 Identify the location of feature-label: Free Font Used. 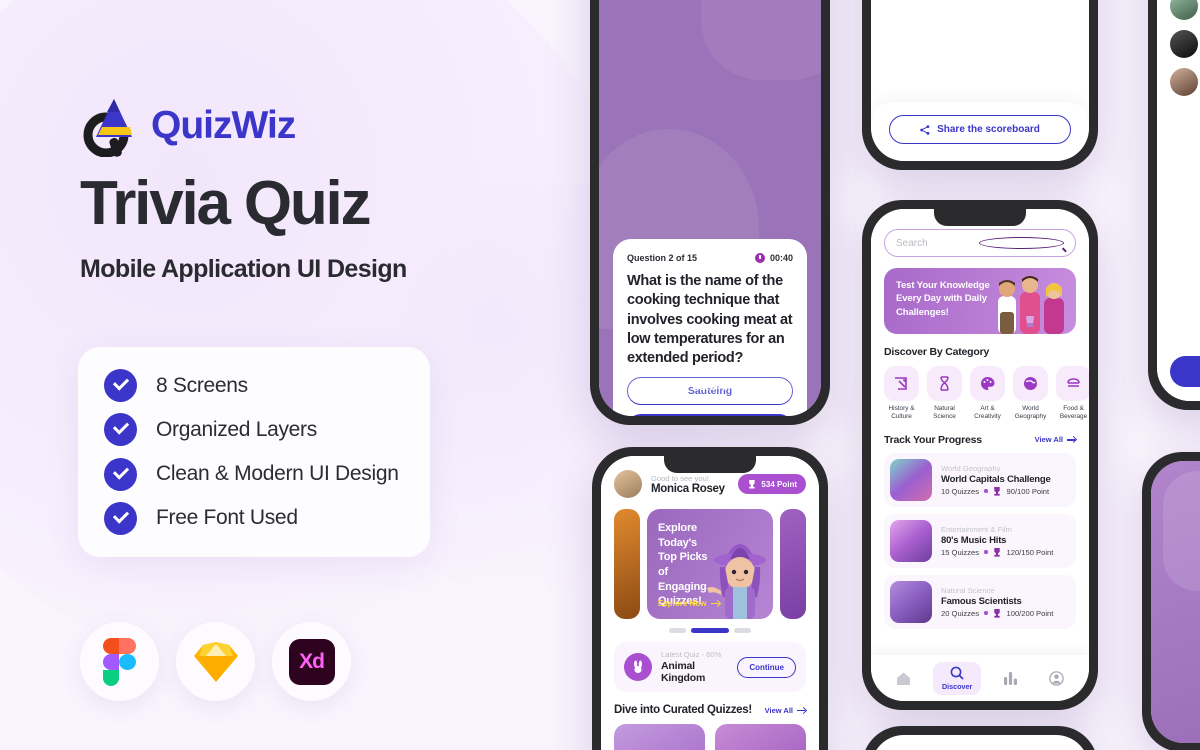
(227, 518).